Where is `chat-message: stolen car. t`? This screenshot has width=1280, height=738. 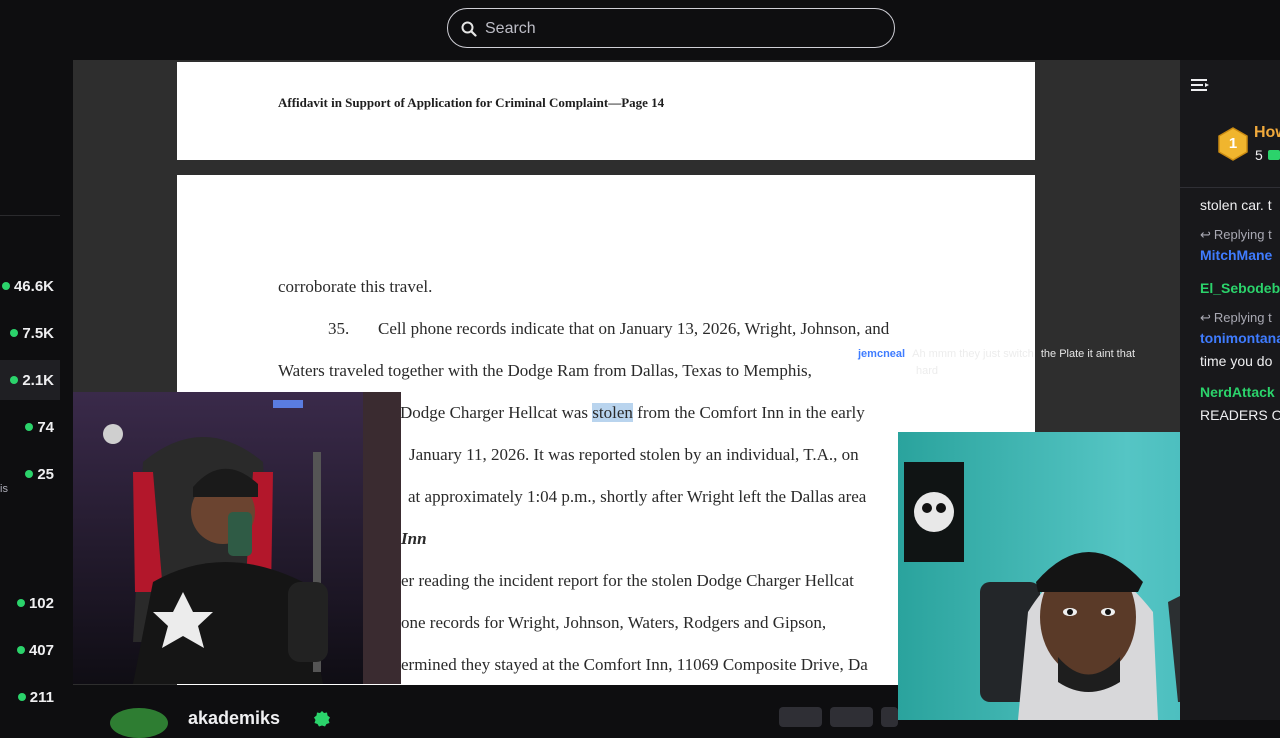
chat-message: stolen car. t is located at coordinates (1236, 205).